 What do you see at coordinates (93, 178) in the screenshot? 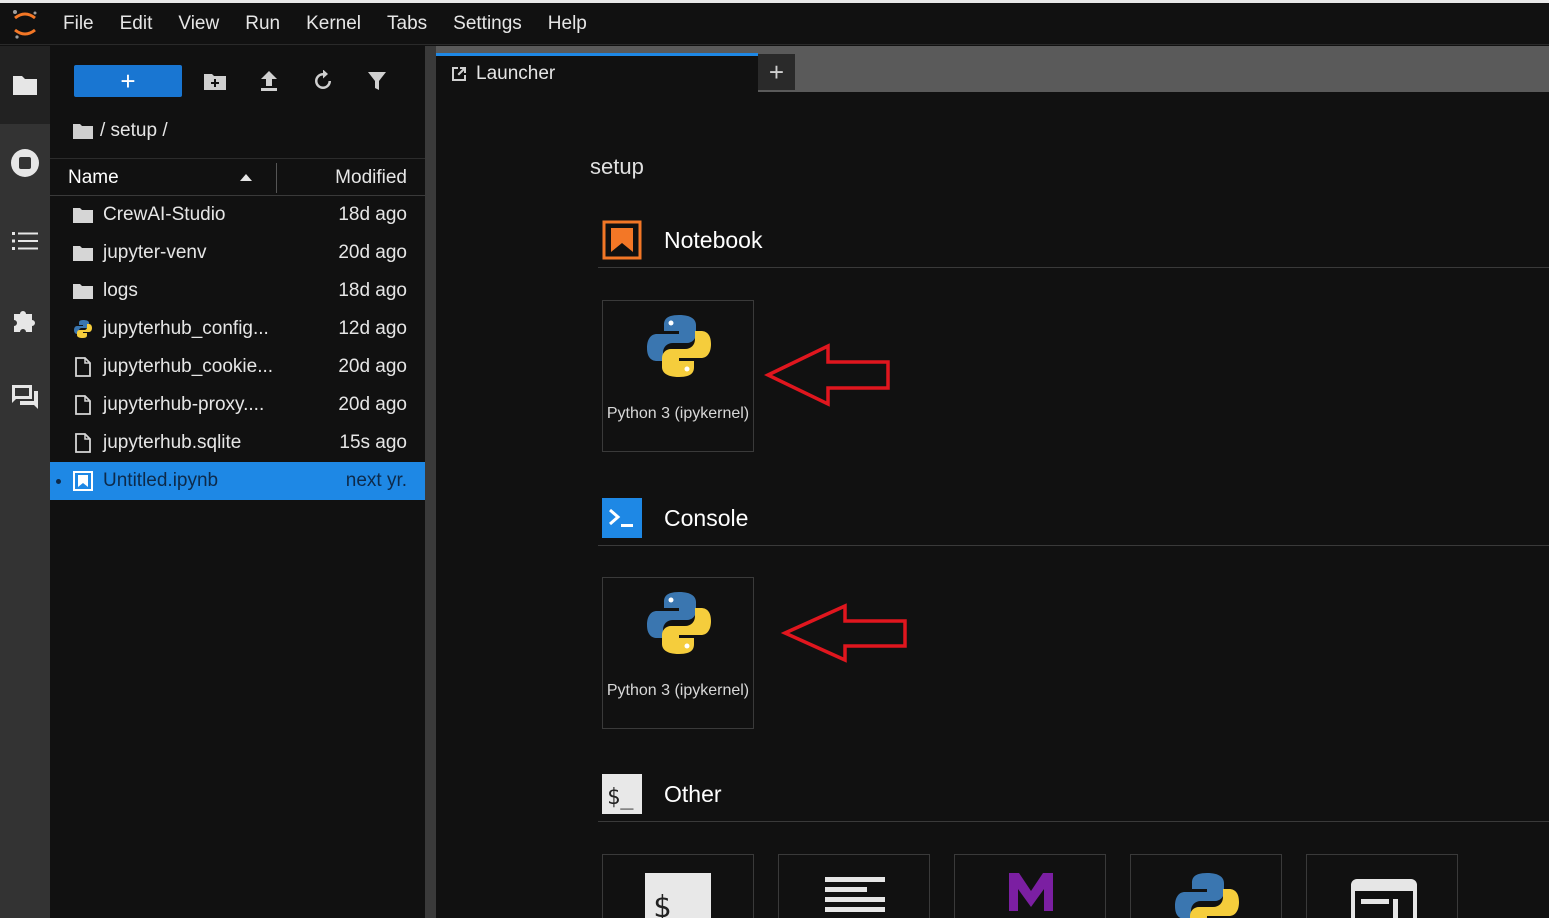
I see `column-header-name: Name` at bounding box center [93, 178].